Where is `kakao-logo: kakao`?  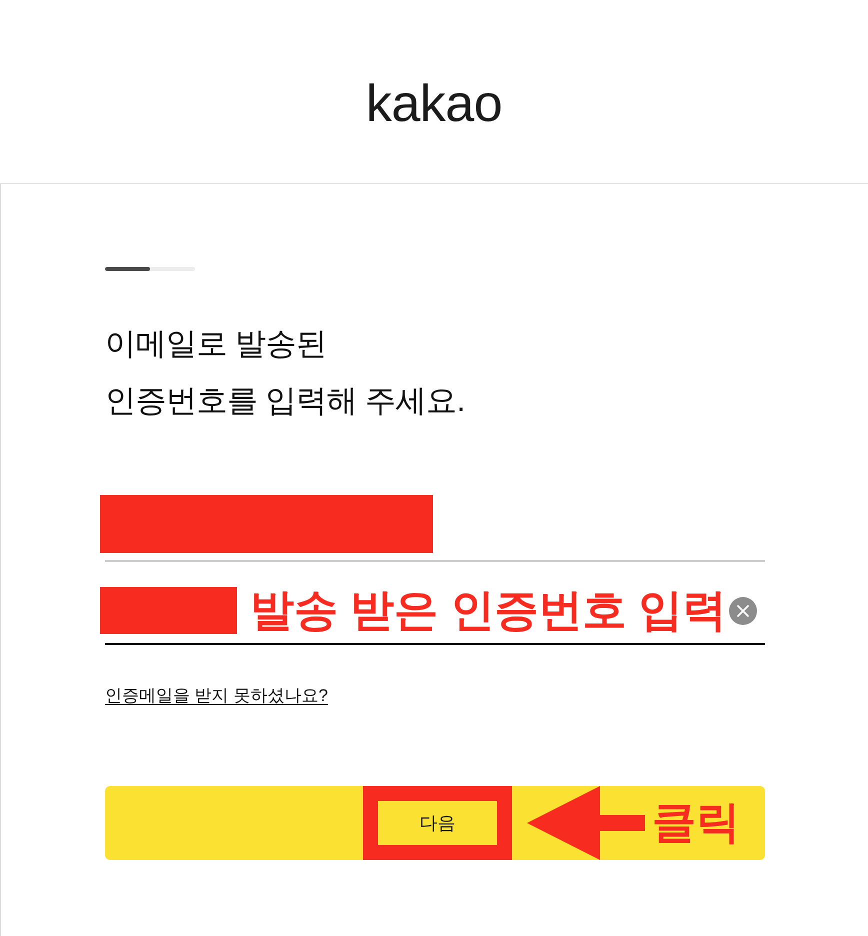
kakao-logo: kakao is located at coordinates (434, 104).